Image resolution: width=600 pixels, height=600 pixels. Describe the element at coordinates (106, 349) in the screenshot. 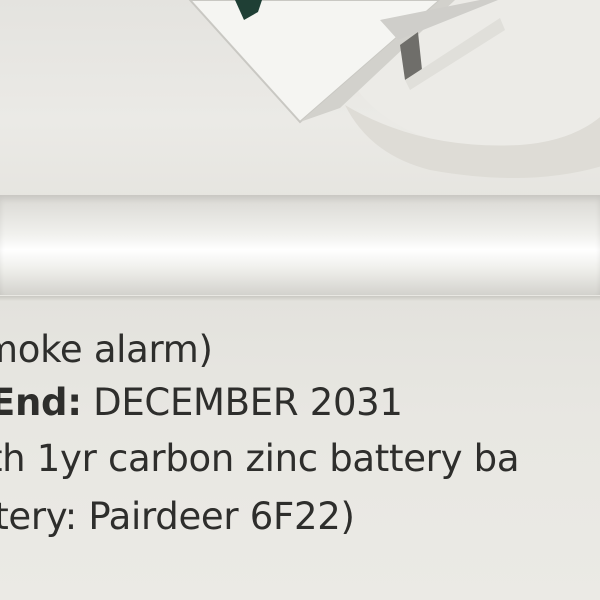

I see `label-line-1: moke alarm)` at that location.